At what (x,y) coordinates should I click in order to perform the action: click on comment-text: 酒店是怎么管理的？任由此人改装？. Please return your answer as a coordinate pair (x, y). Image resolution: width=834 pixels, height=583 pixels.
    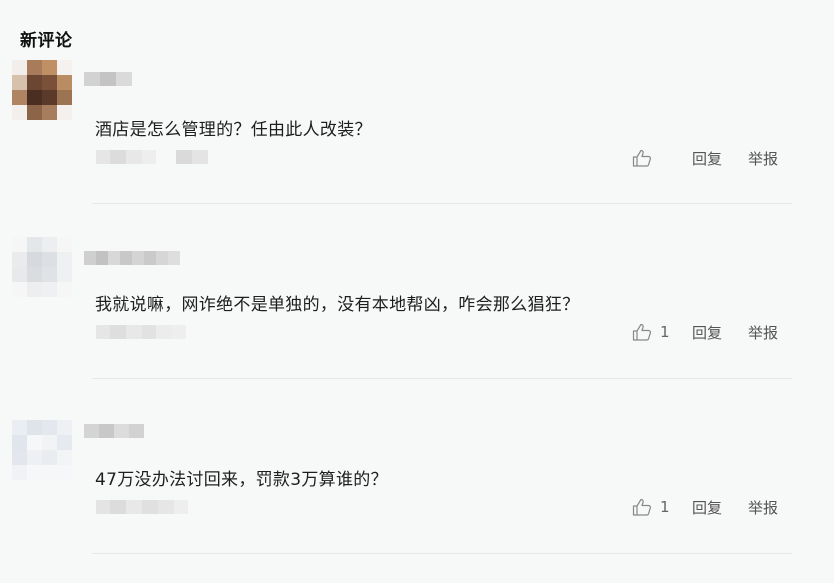
    Looking at the image, I should click on (233, 130).